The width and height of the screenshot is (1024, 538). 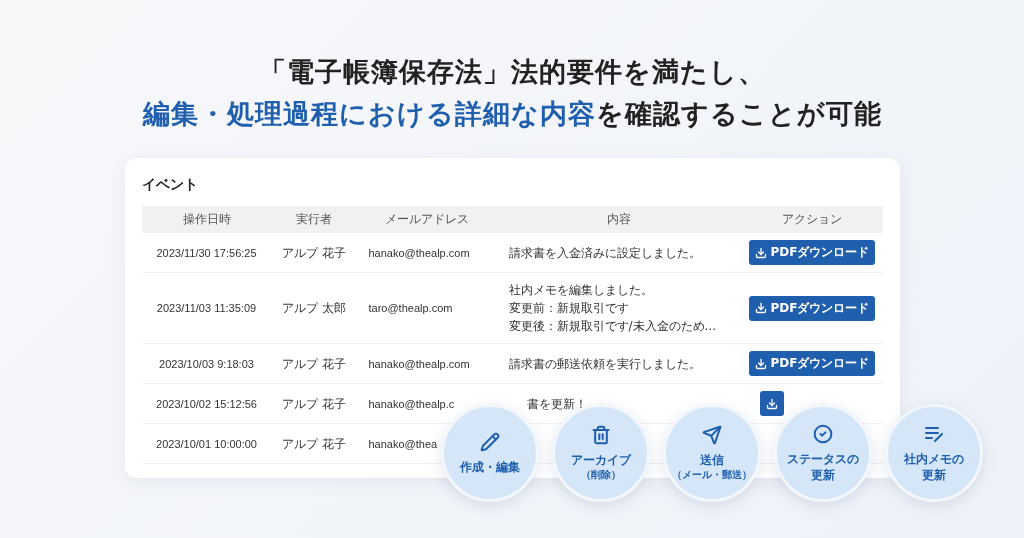 What do you see at coordinates (206, 219) in the screenshot?
I see `column-header: 操作日時` at bounding box center [206, 219].